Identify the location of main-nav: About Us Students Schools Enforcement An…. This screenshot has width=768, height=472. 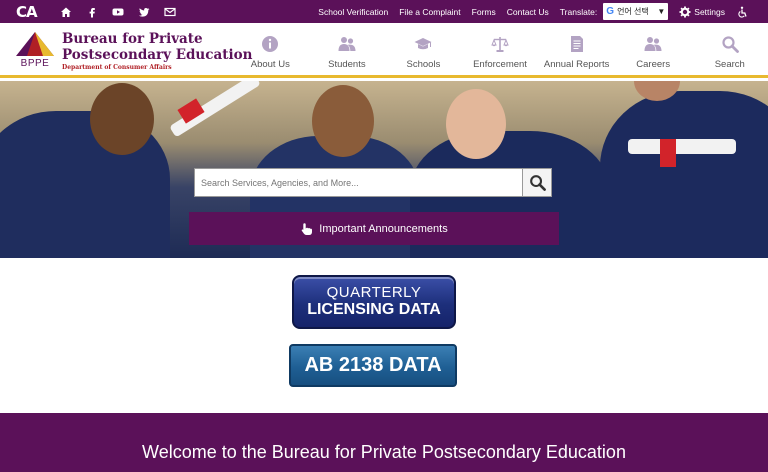
(500, 49).